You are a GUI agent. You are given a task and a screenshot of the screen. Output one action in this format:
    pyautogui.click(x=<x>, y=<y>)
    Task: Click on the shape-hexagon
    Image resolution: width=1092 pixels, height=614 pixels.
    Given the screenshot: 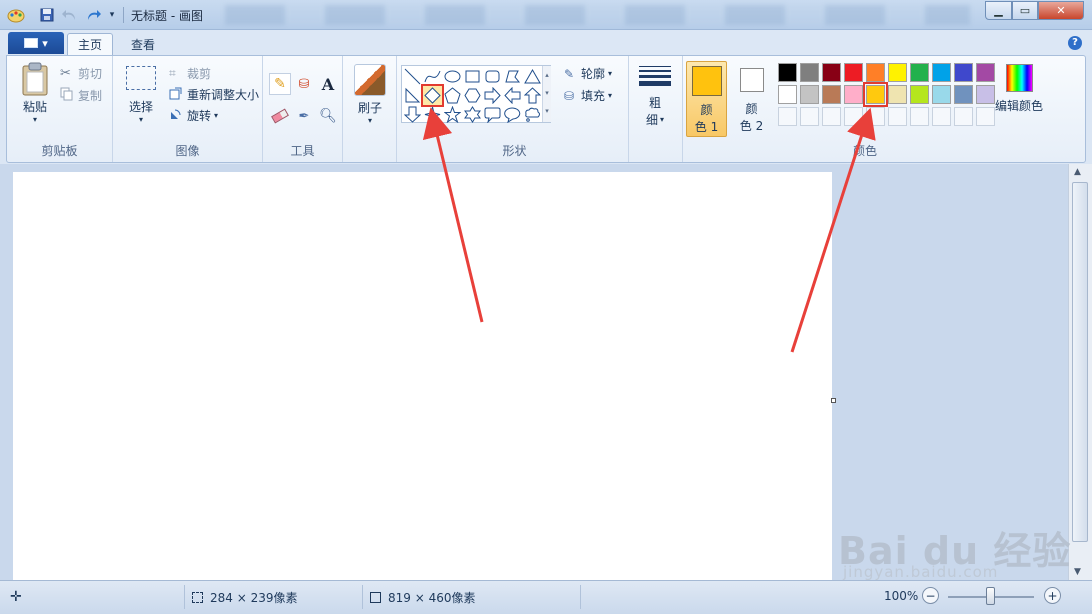 What is the action you would take?
    pyautogui.click(x=472, y=95)
    